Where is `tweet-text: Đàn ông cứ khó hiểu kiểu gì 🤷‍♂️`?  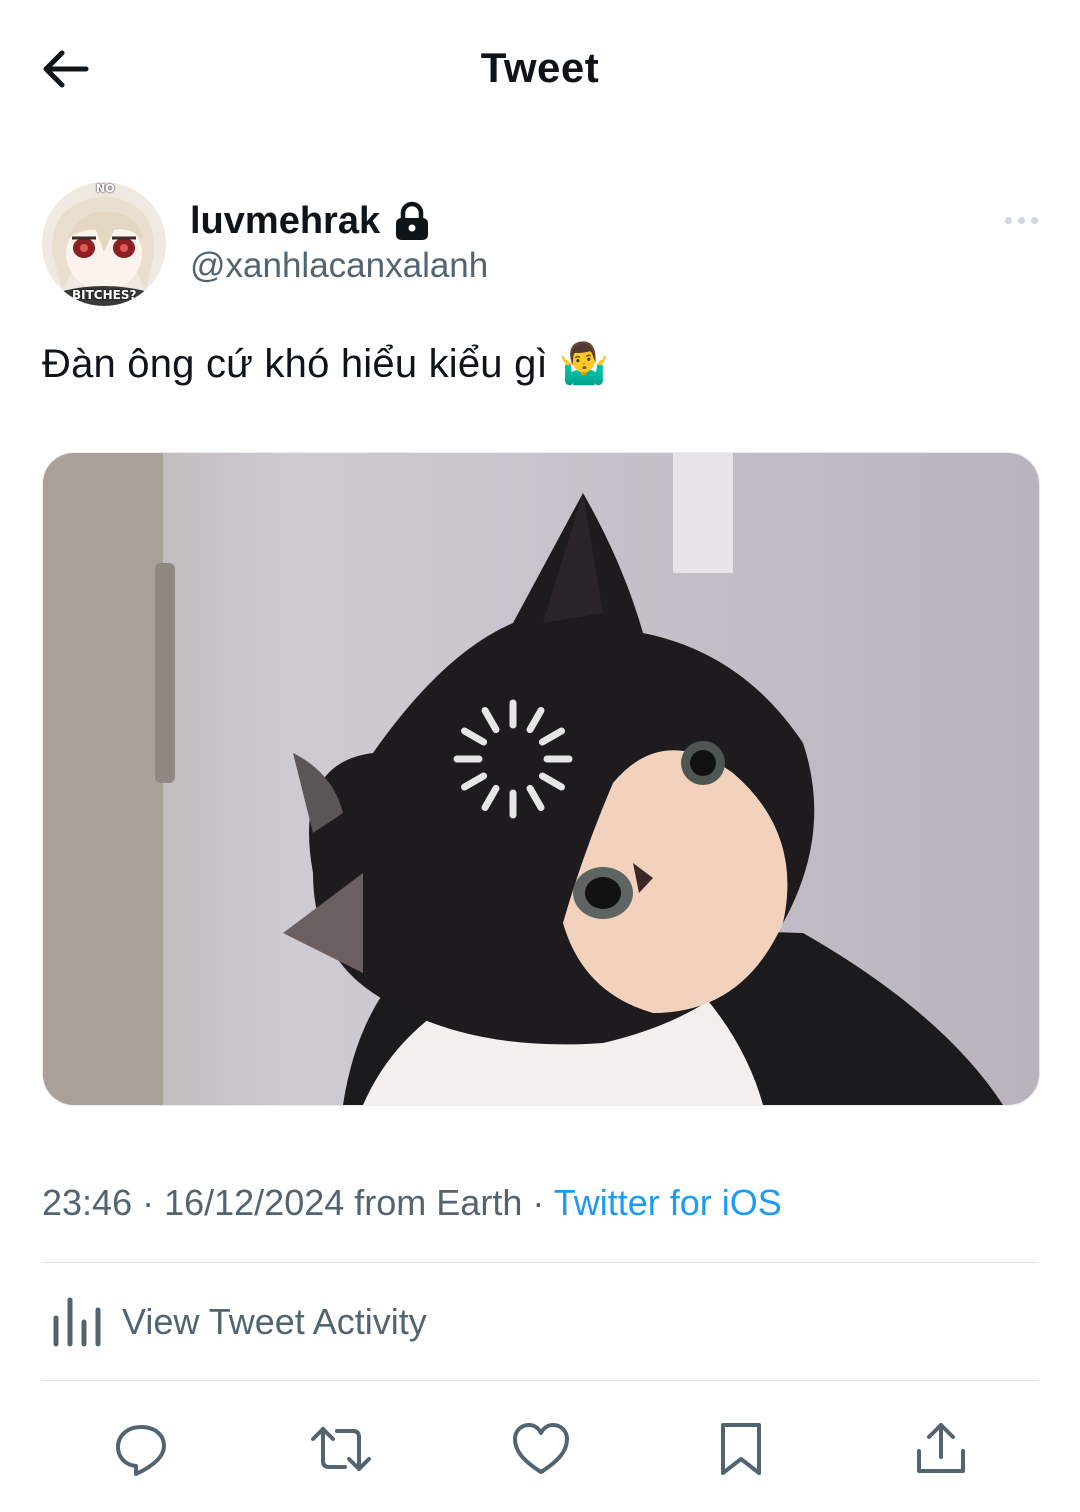 tweet-text: Đàn ông cứ khó hiểu kiểu gì 🤷‍♂️ is located at coordinates (326, 364).